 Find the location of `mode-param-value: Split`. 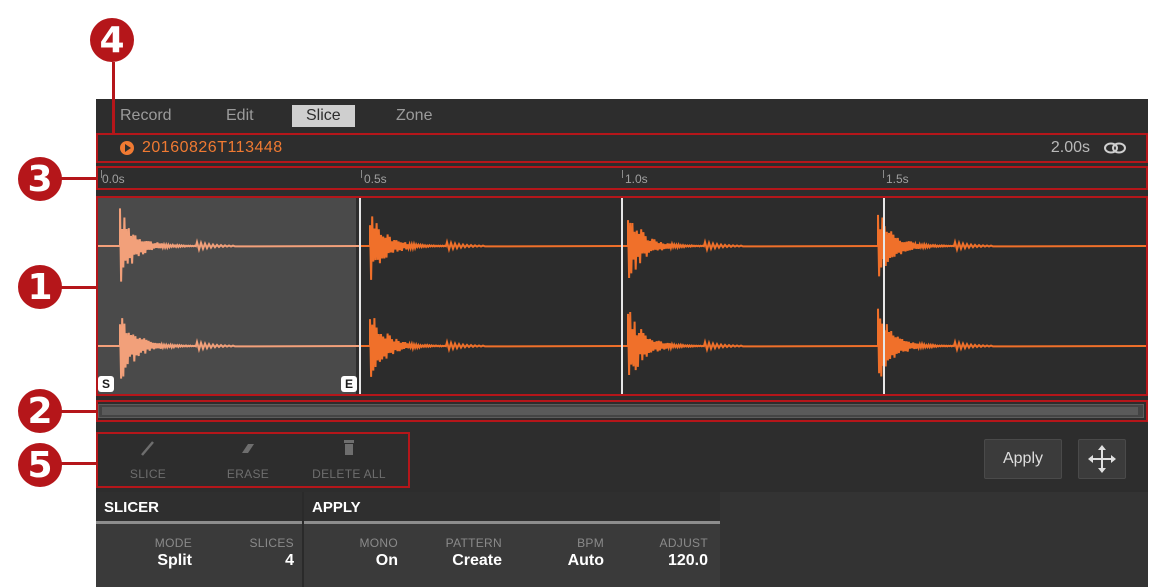

mode-param-value: Split is located at coordinates (174, 560).